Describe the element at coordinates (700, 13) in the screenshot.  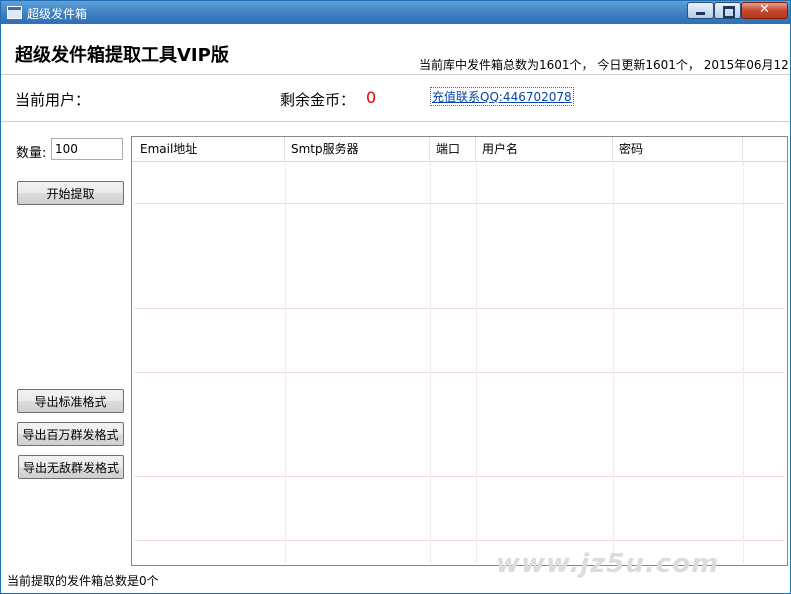
I see `minimize-icon` at that location.